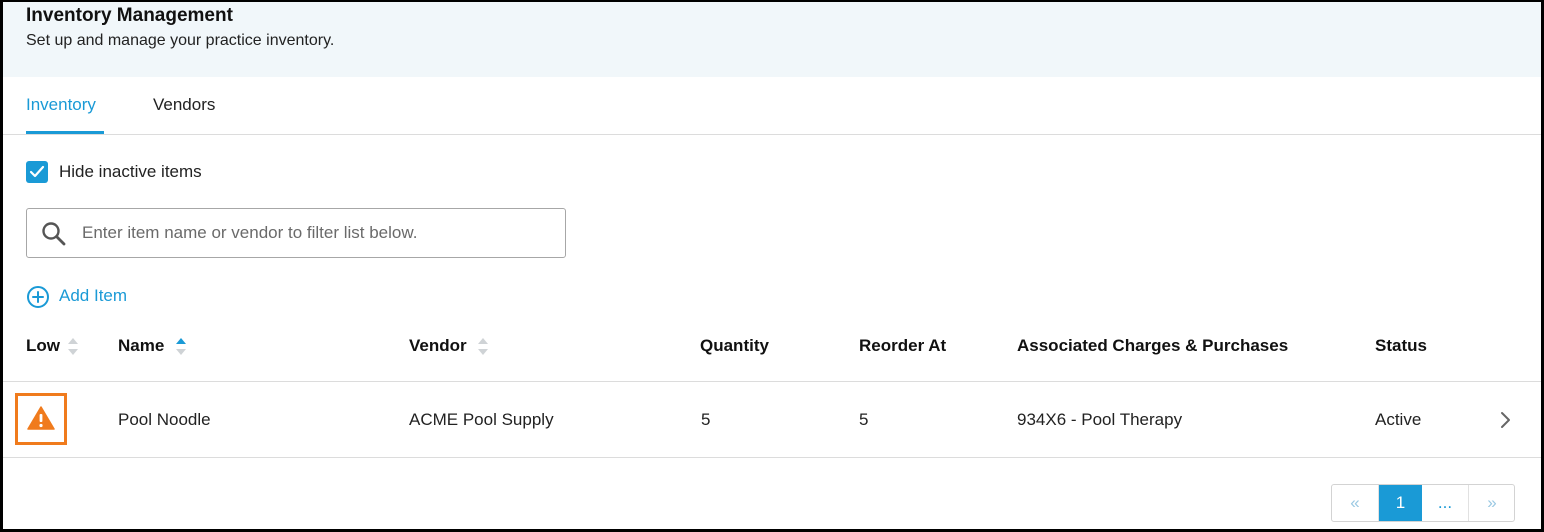  I want to click on warning-icon, so click(41, 418).